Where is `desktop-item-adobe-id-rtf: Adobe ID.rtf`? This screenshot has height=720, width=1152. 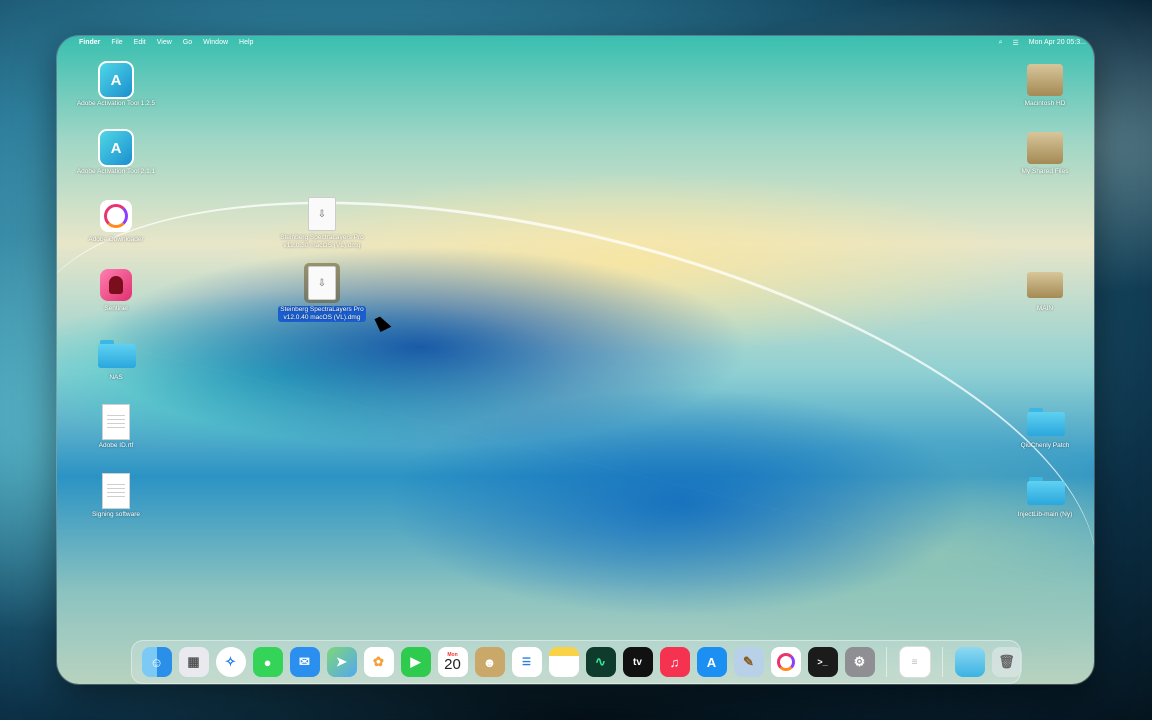
desktop-item-adobe-id-rtf: Adobe ID.rtf is located at coordinates (116, 427).